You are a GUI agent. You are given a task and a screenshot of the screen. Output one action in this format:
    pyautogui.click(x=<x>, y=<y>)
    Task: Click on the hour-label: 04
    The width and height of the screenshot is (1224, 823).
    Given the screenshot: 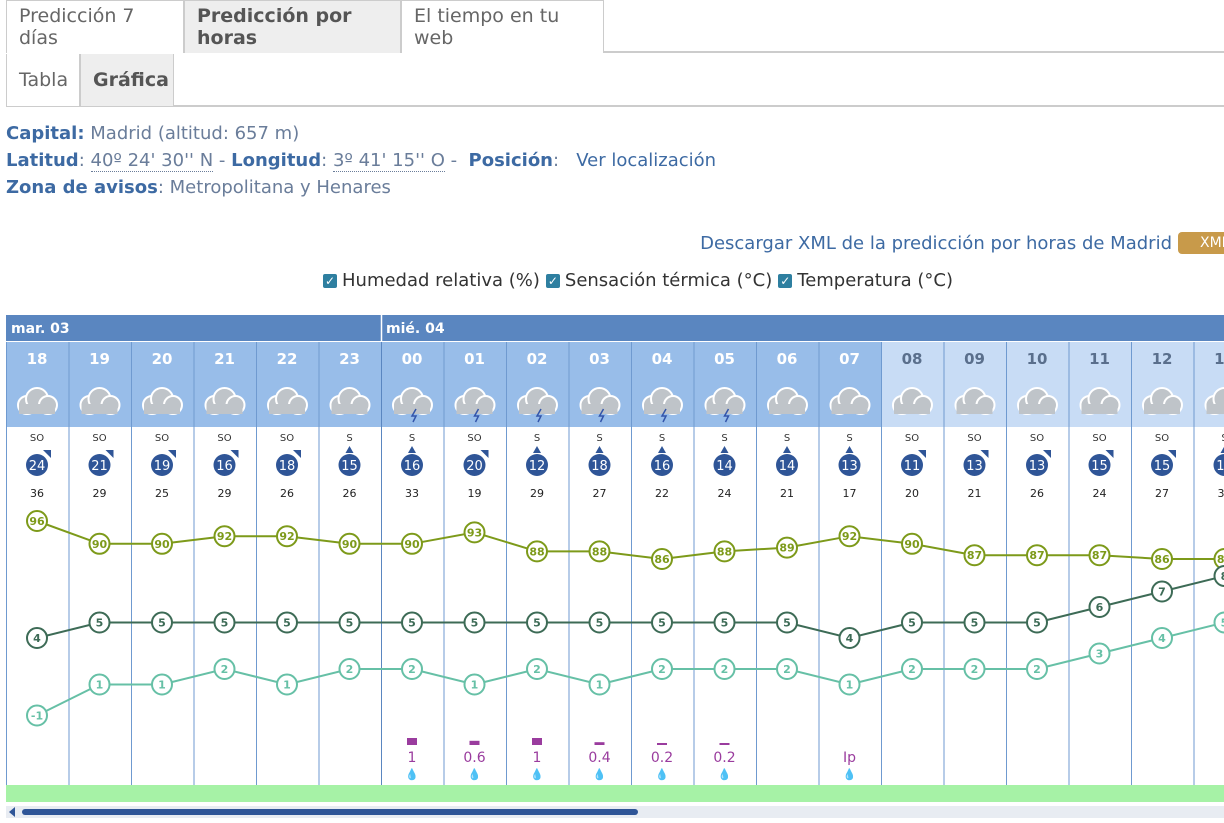 What is the action you would take?
    pyautogui.click(x=662, y=359)
    